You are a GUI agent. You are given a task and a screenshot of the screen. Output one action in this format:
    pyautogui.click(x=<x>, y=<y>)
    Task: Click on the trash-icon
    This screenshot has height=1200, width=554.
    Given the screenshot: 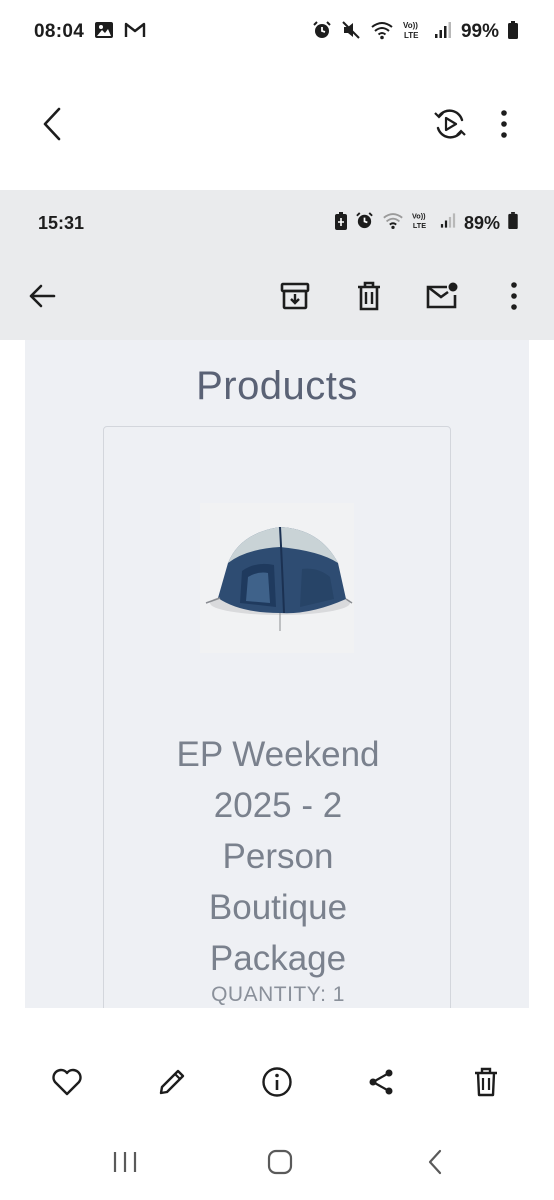 What is the action you would take?
    pyautogui.click(x=486, y=1082)
    